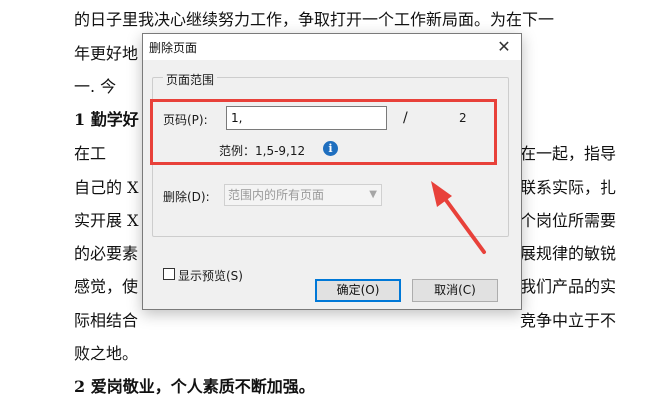 This screenshot has width=665, height=399. Describe the element at coordinates (455, 290) in the screenshot. I see `cancel-button: 取消(C)` at that location.